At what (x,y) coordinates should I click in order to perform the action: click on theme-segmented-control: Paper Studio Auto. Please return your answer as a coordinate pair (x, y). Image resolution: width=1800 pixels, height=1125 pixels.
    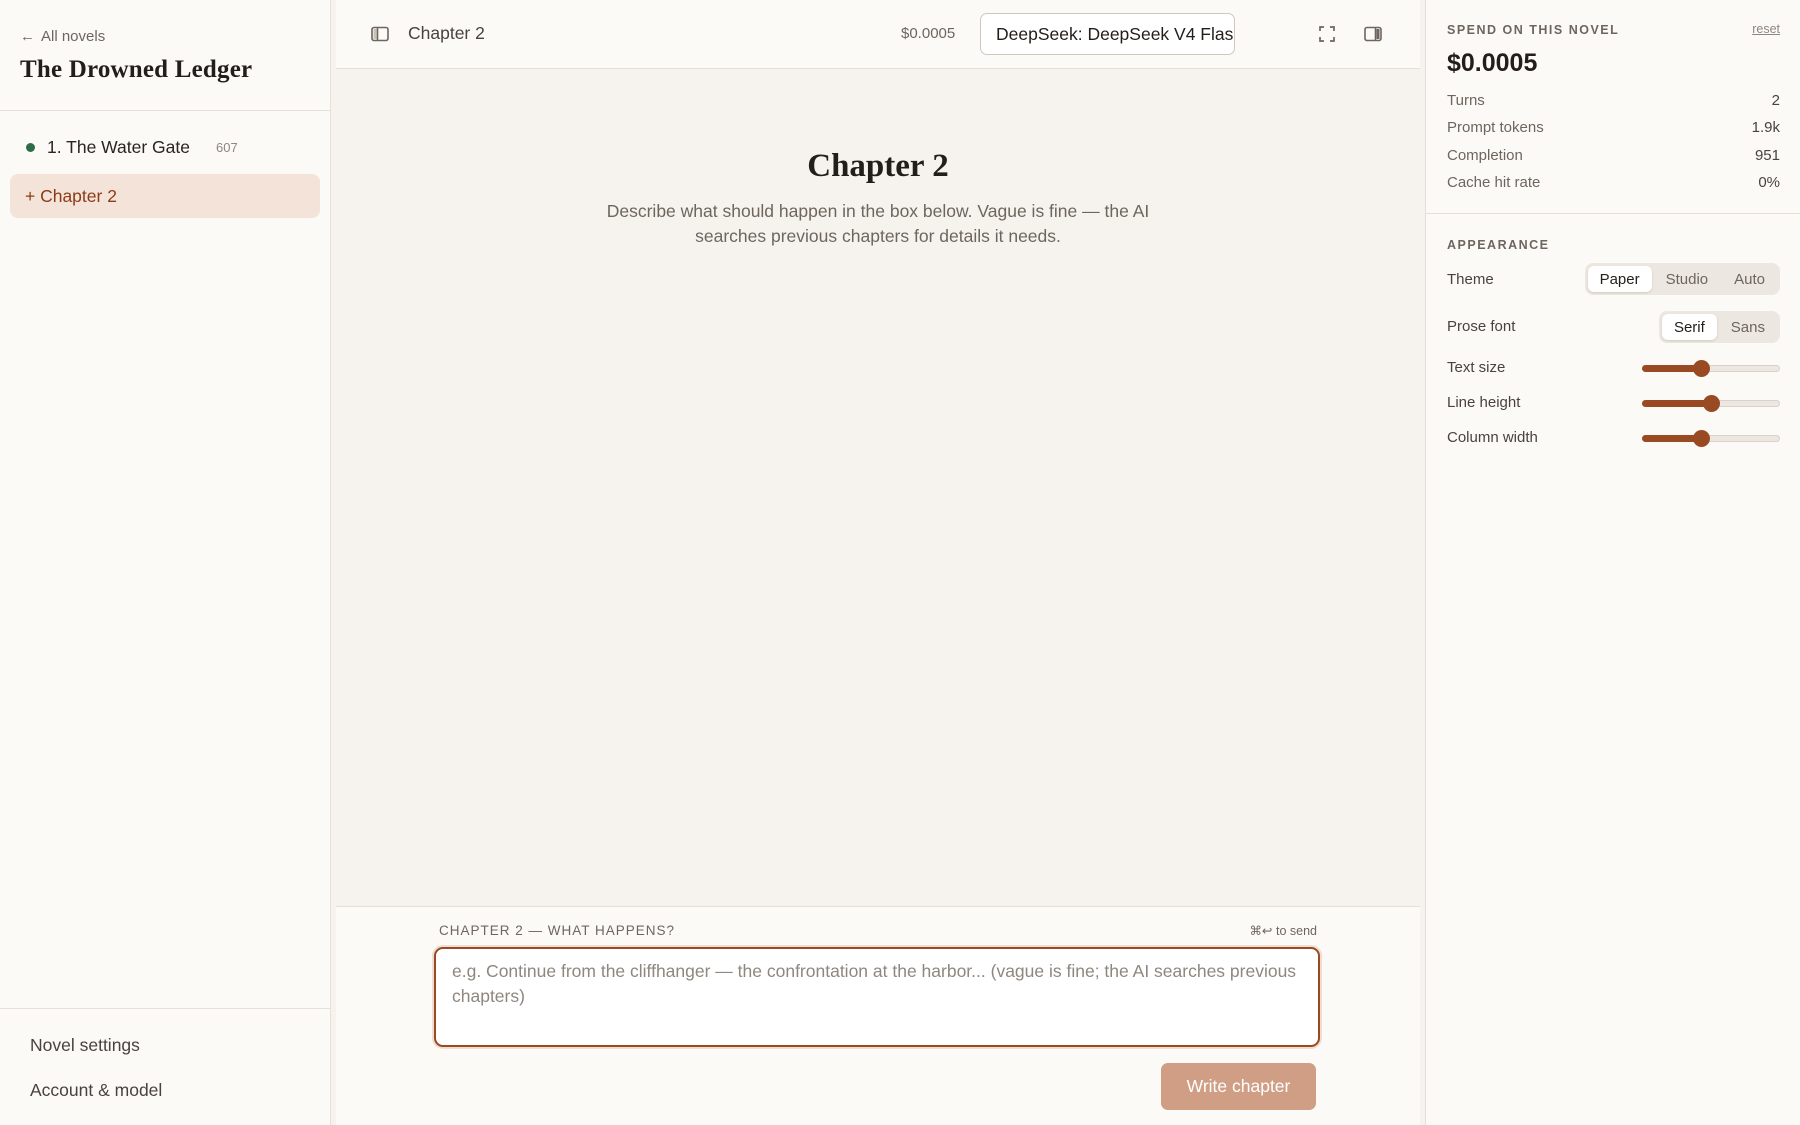
    Looking at the image, I should click on (1682, 279).